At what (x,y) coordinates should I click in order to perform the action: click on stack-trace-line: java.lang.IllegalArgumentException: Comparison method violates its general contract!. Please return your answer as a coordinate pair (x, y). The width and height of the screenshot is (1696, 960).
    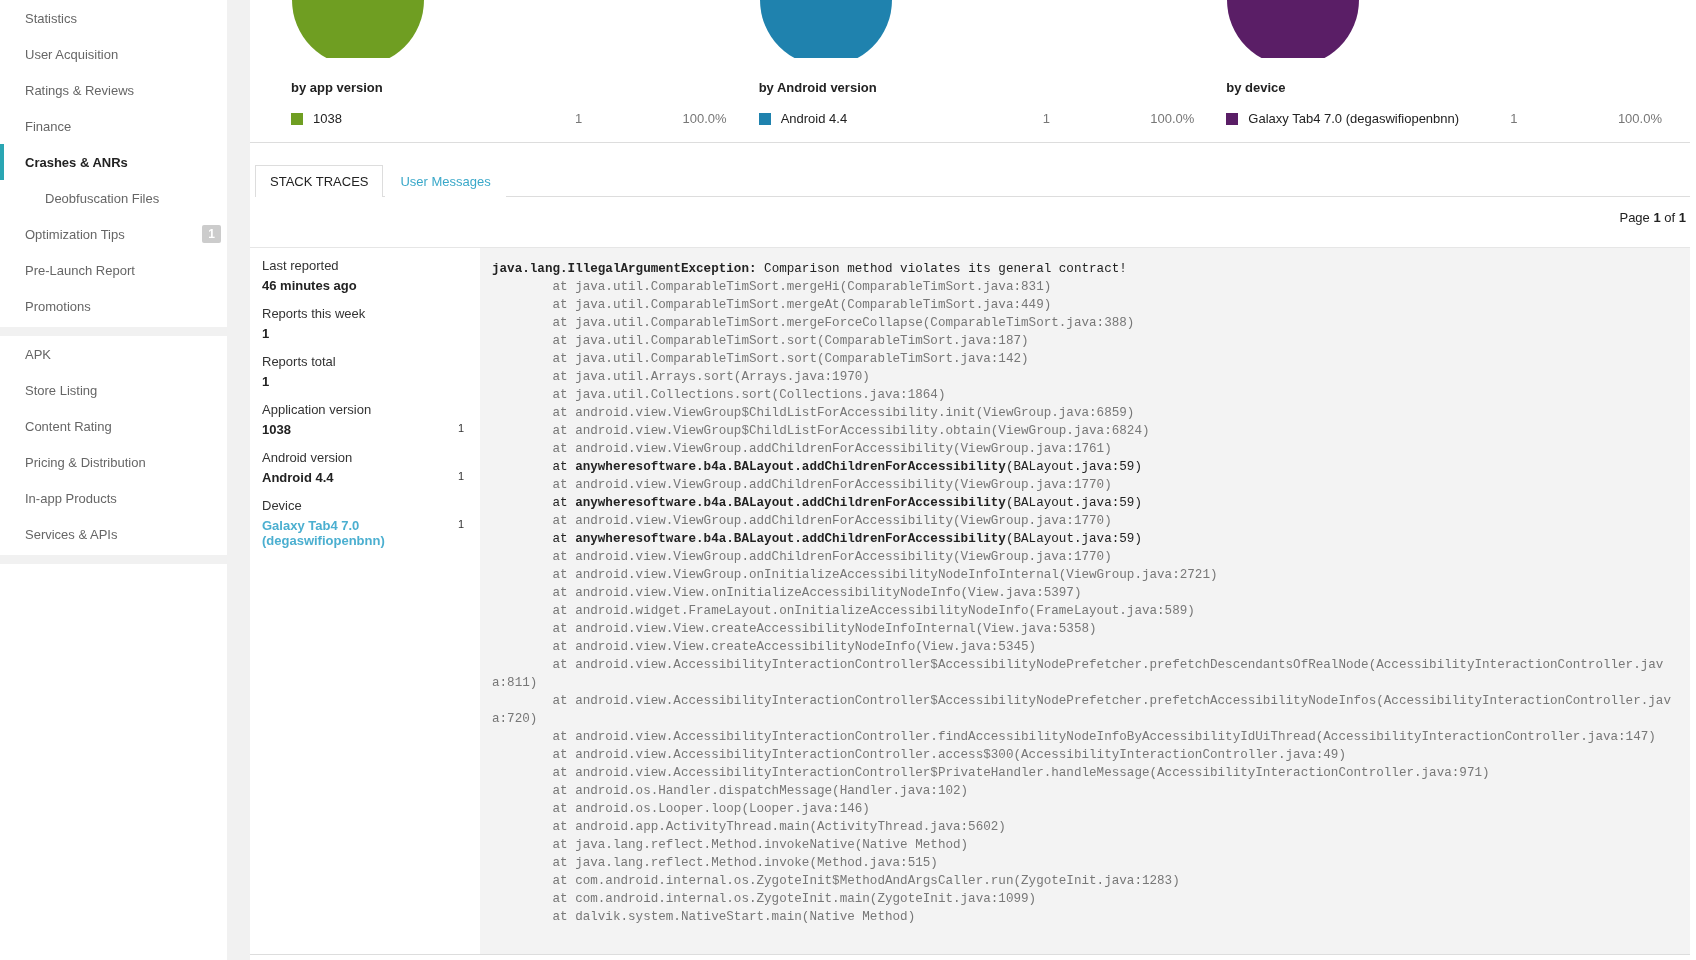
    Looking at the image, I should click on (810, 269).